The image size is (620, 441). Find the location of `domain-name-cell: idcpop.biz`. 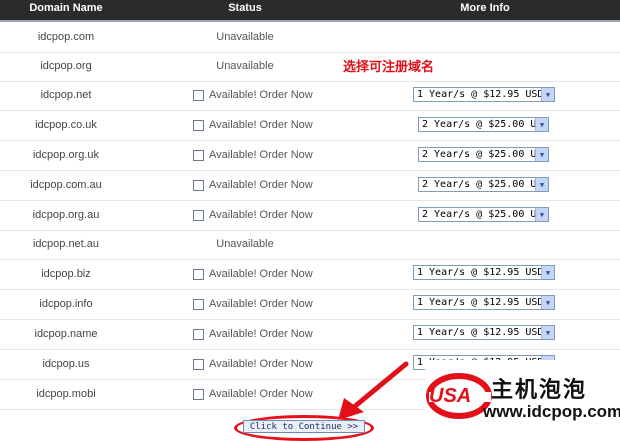

domain-name-cell: idcpop.biz is located at coordinates (66, 274).